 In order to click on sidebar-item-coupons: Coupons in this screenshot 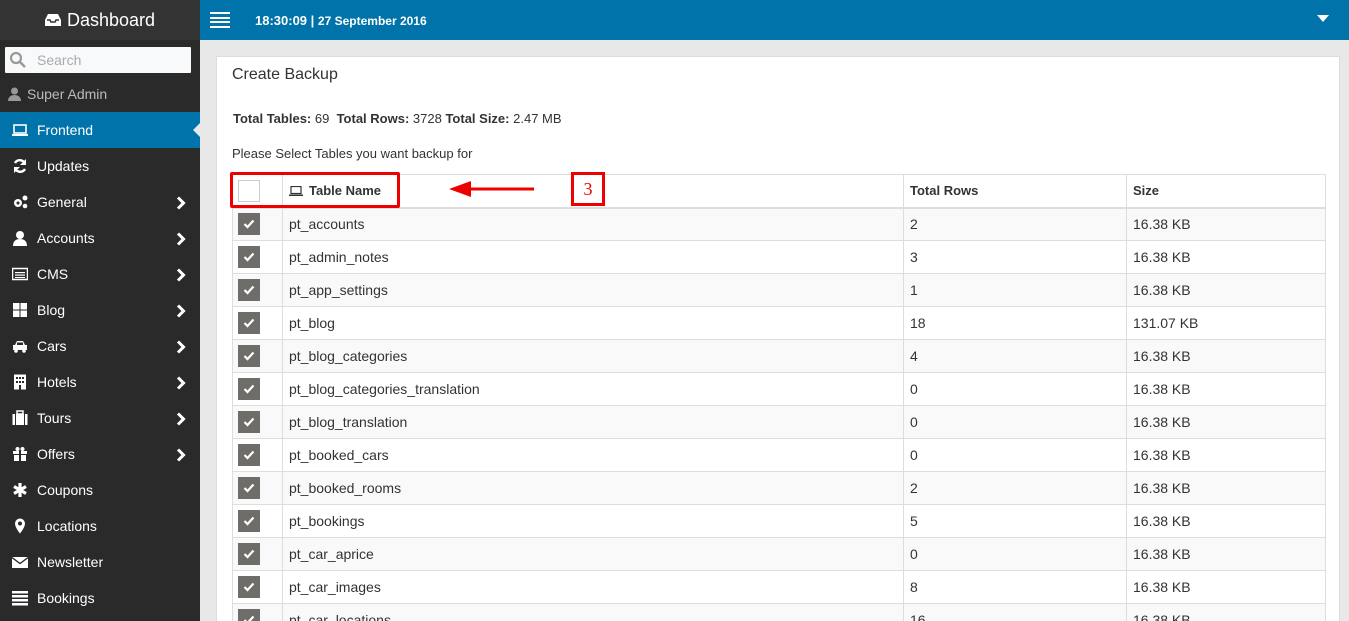, I will do `click(100, 490)`.